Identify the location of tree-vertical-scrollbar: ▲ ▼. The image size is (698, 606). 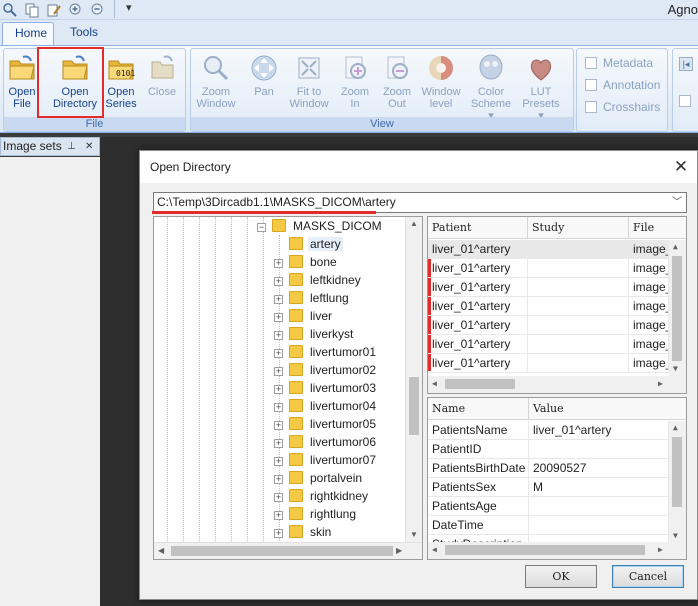
(413, 380).